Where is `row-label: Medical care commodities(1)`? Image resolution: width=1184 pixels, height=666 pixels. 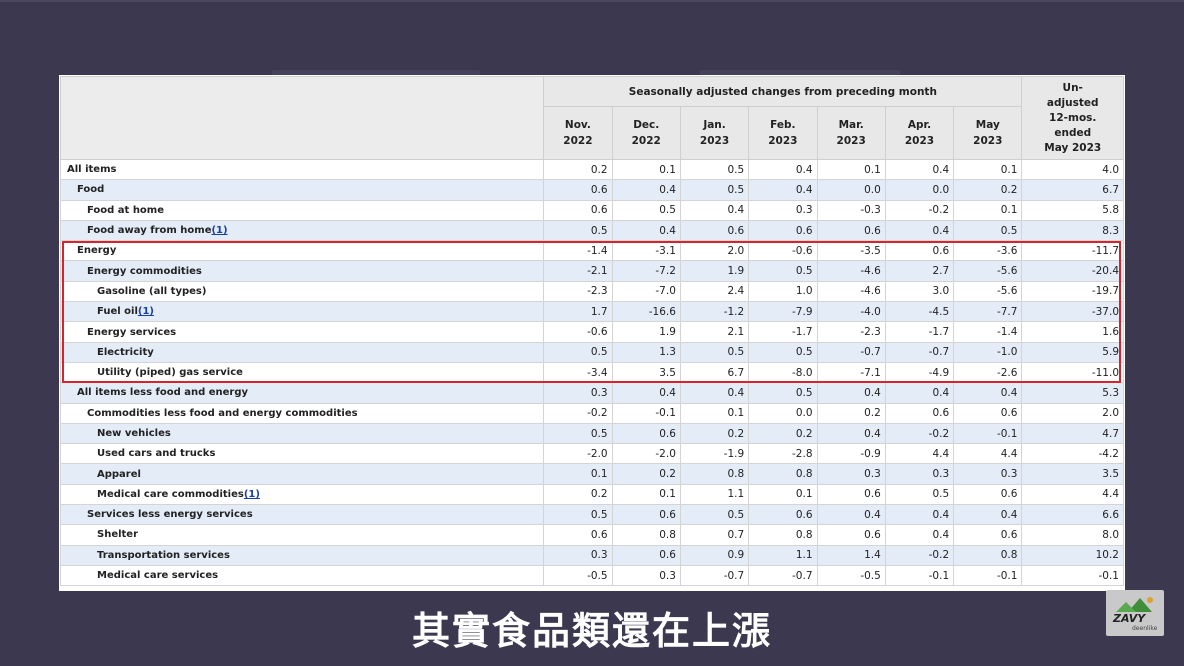
row-label: Medical care commodities(1) is located at coordinates (302, 494).